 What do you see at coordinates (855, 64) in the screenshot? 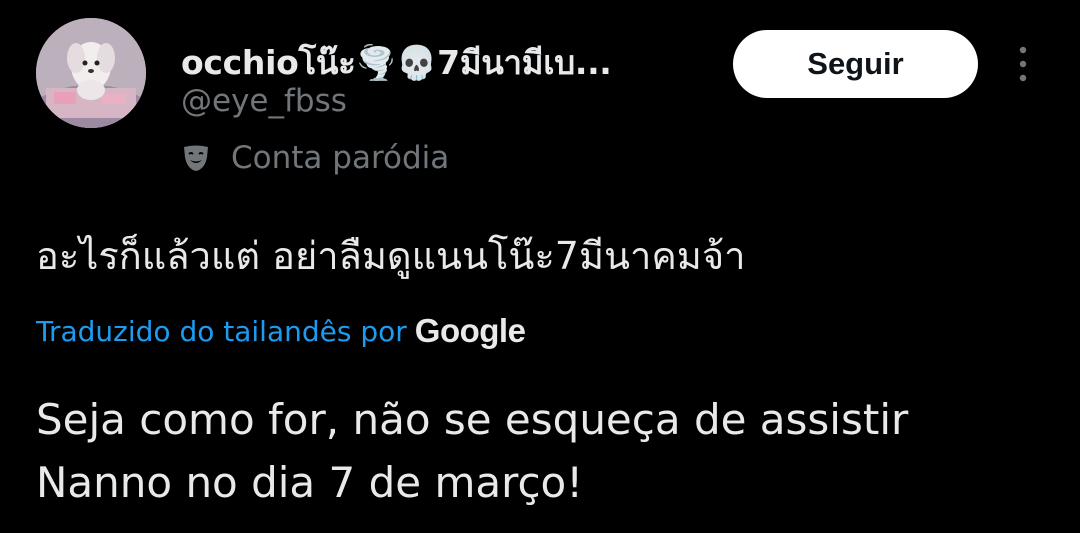
I see `follow-button: Seguir` at bounding box center [855, 64].